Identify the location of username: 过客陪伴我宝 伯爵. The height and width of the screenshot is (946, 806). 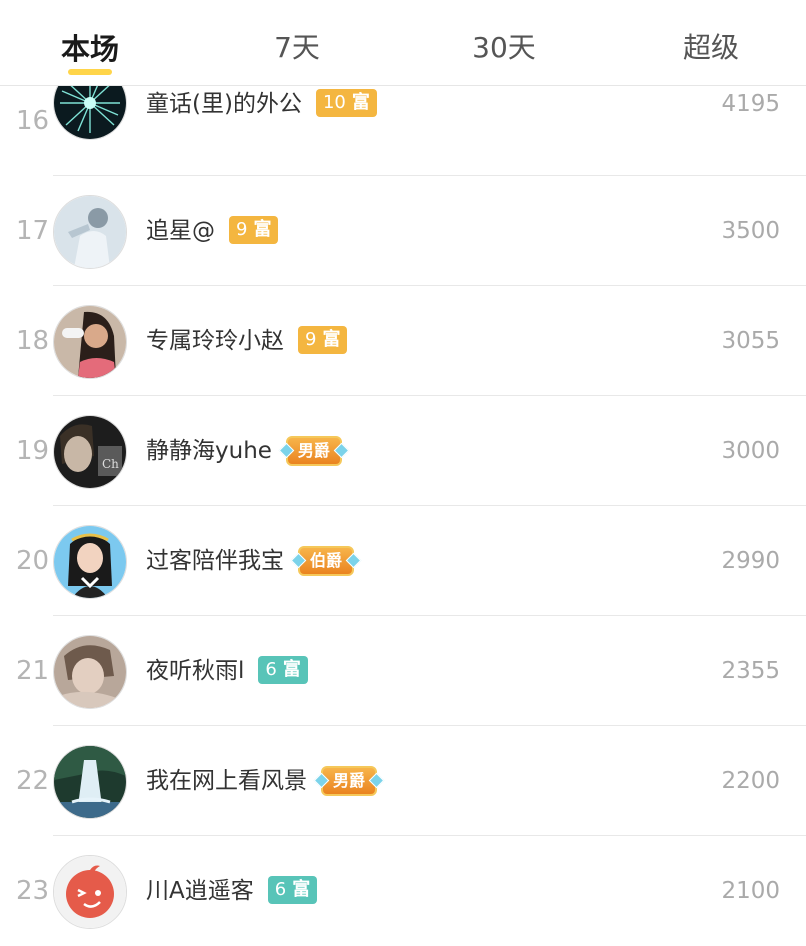
(250, 561).